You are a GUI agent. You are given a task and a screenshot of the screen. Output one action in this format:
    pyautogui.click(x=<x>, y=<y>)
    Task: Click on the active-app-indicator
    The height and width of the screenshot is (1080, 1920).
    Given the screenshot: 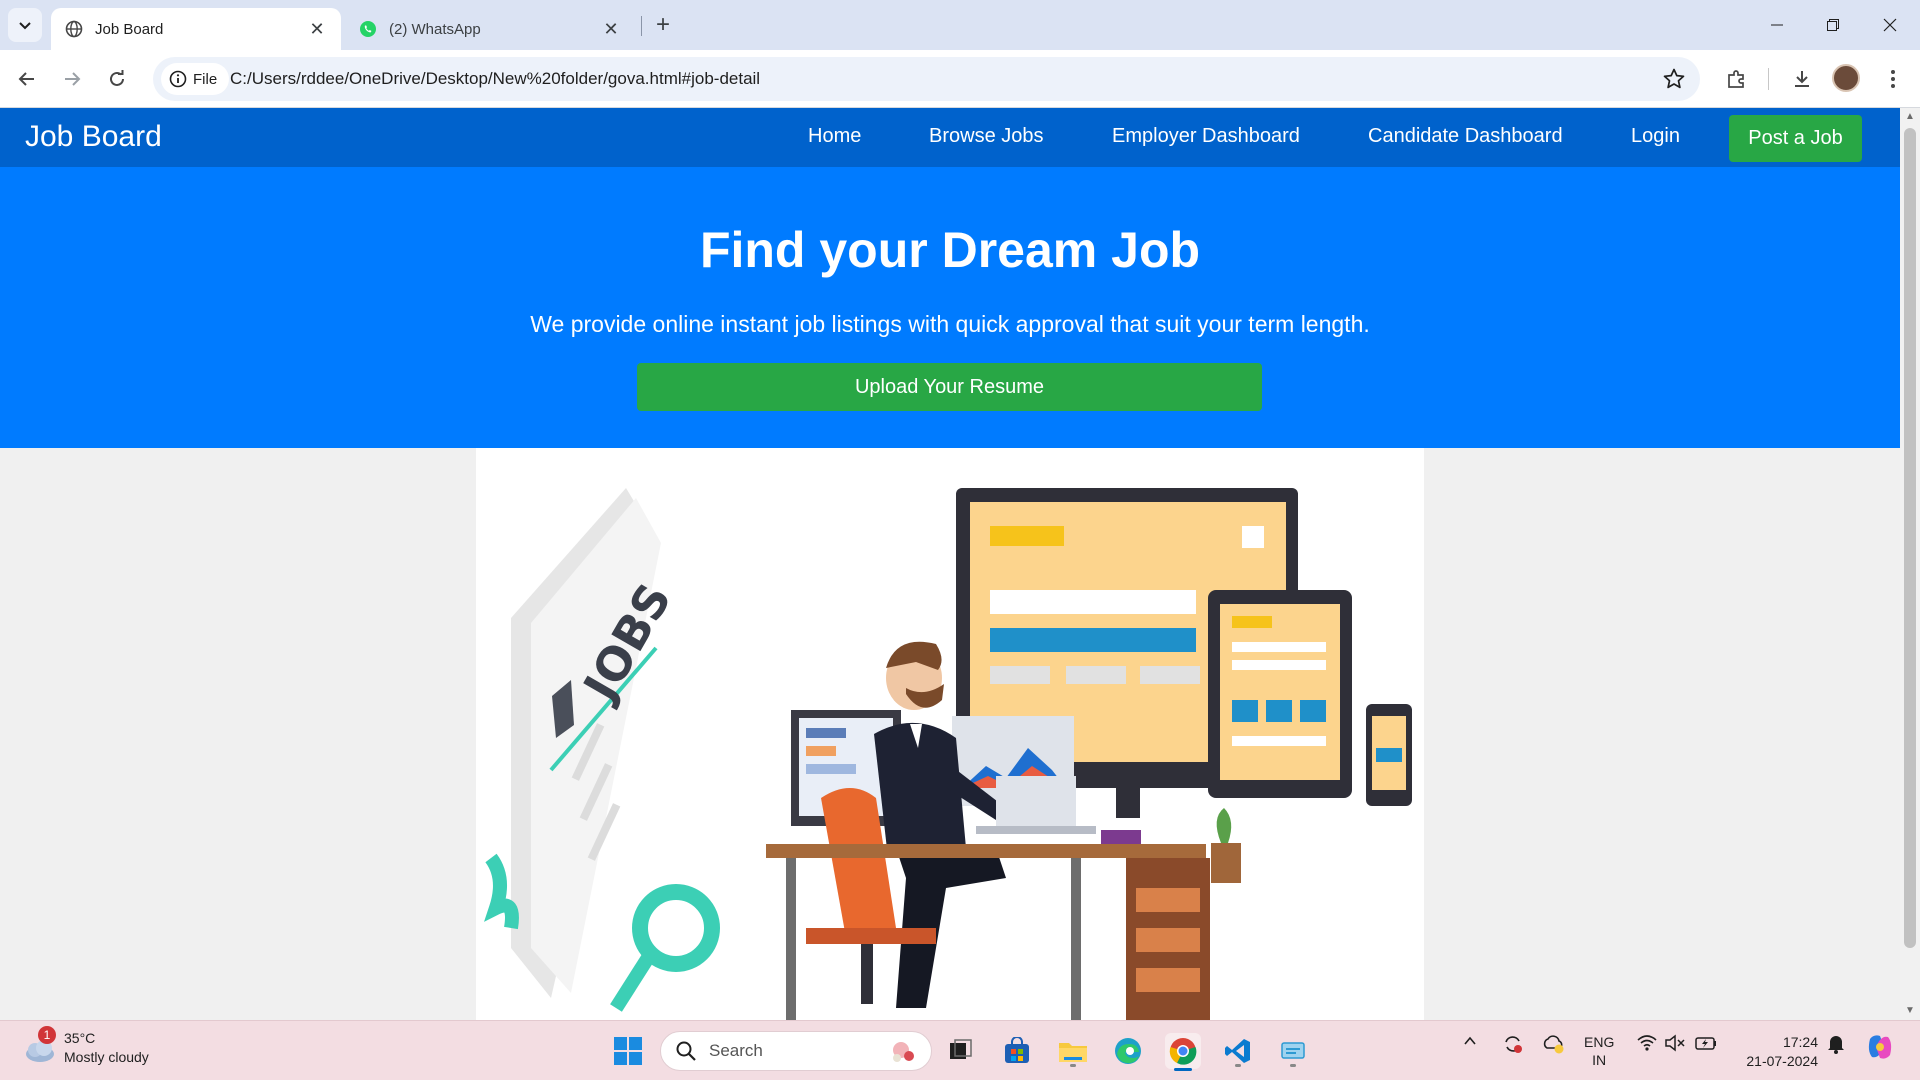 What is the action you would take?
    pyautogui.click(x=1183, y=1069)
    